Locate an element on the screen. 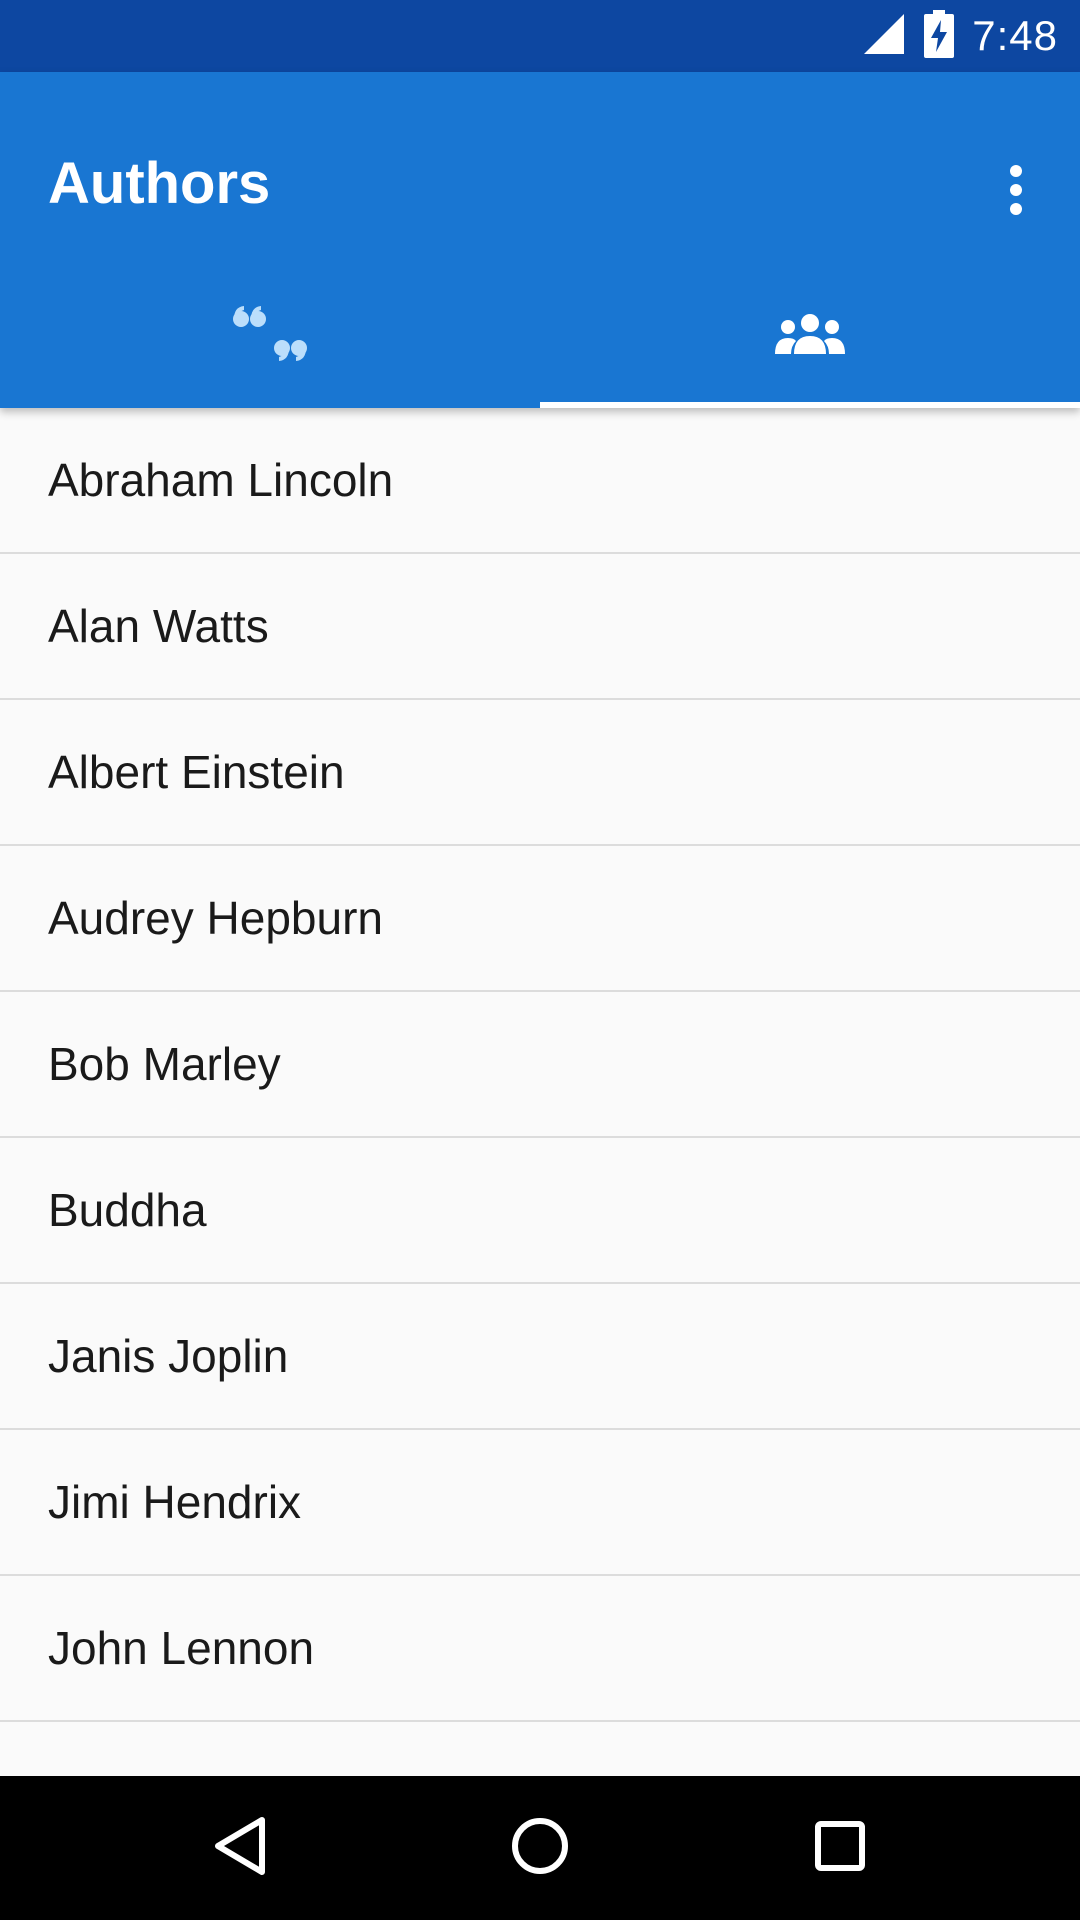 This screenshot has width=1080, height=1920. battery-charging-icon is located at coordinates (939, 36).